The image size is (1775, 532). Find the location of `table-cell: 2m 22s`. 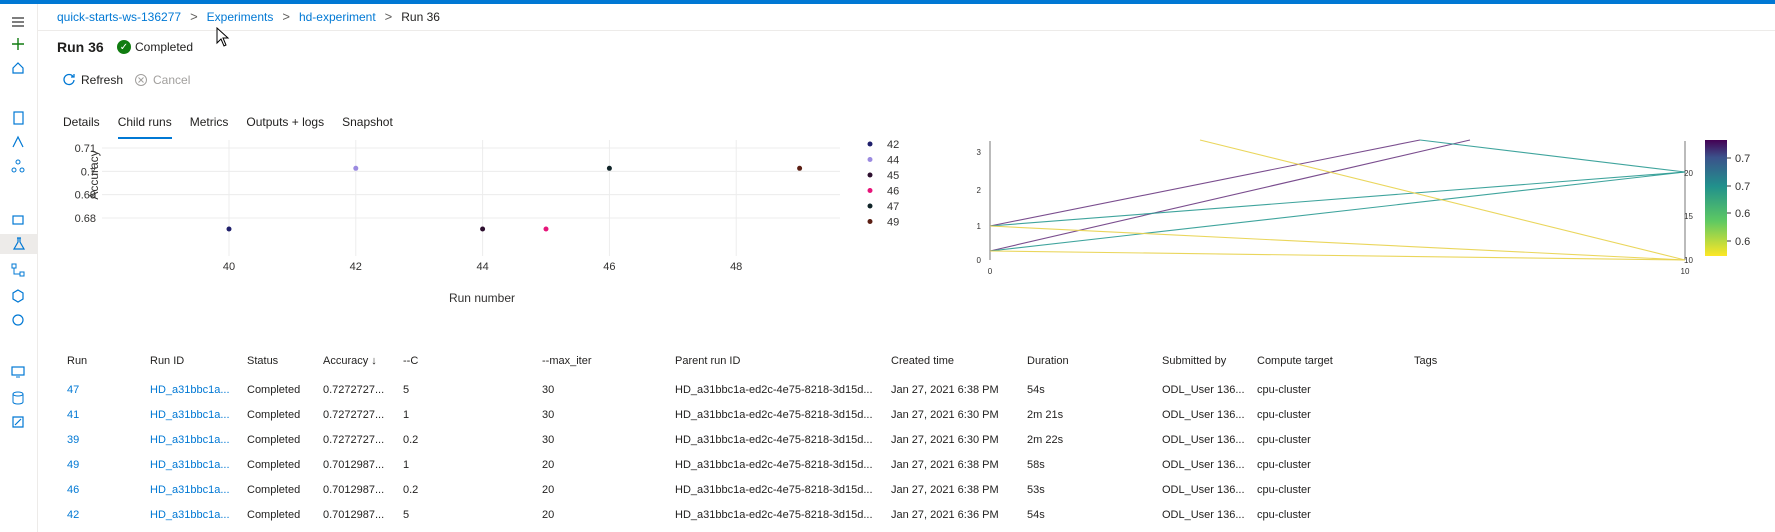

table-cell: 2m 22s is located at coordinates (1045, 440).